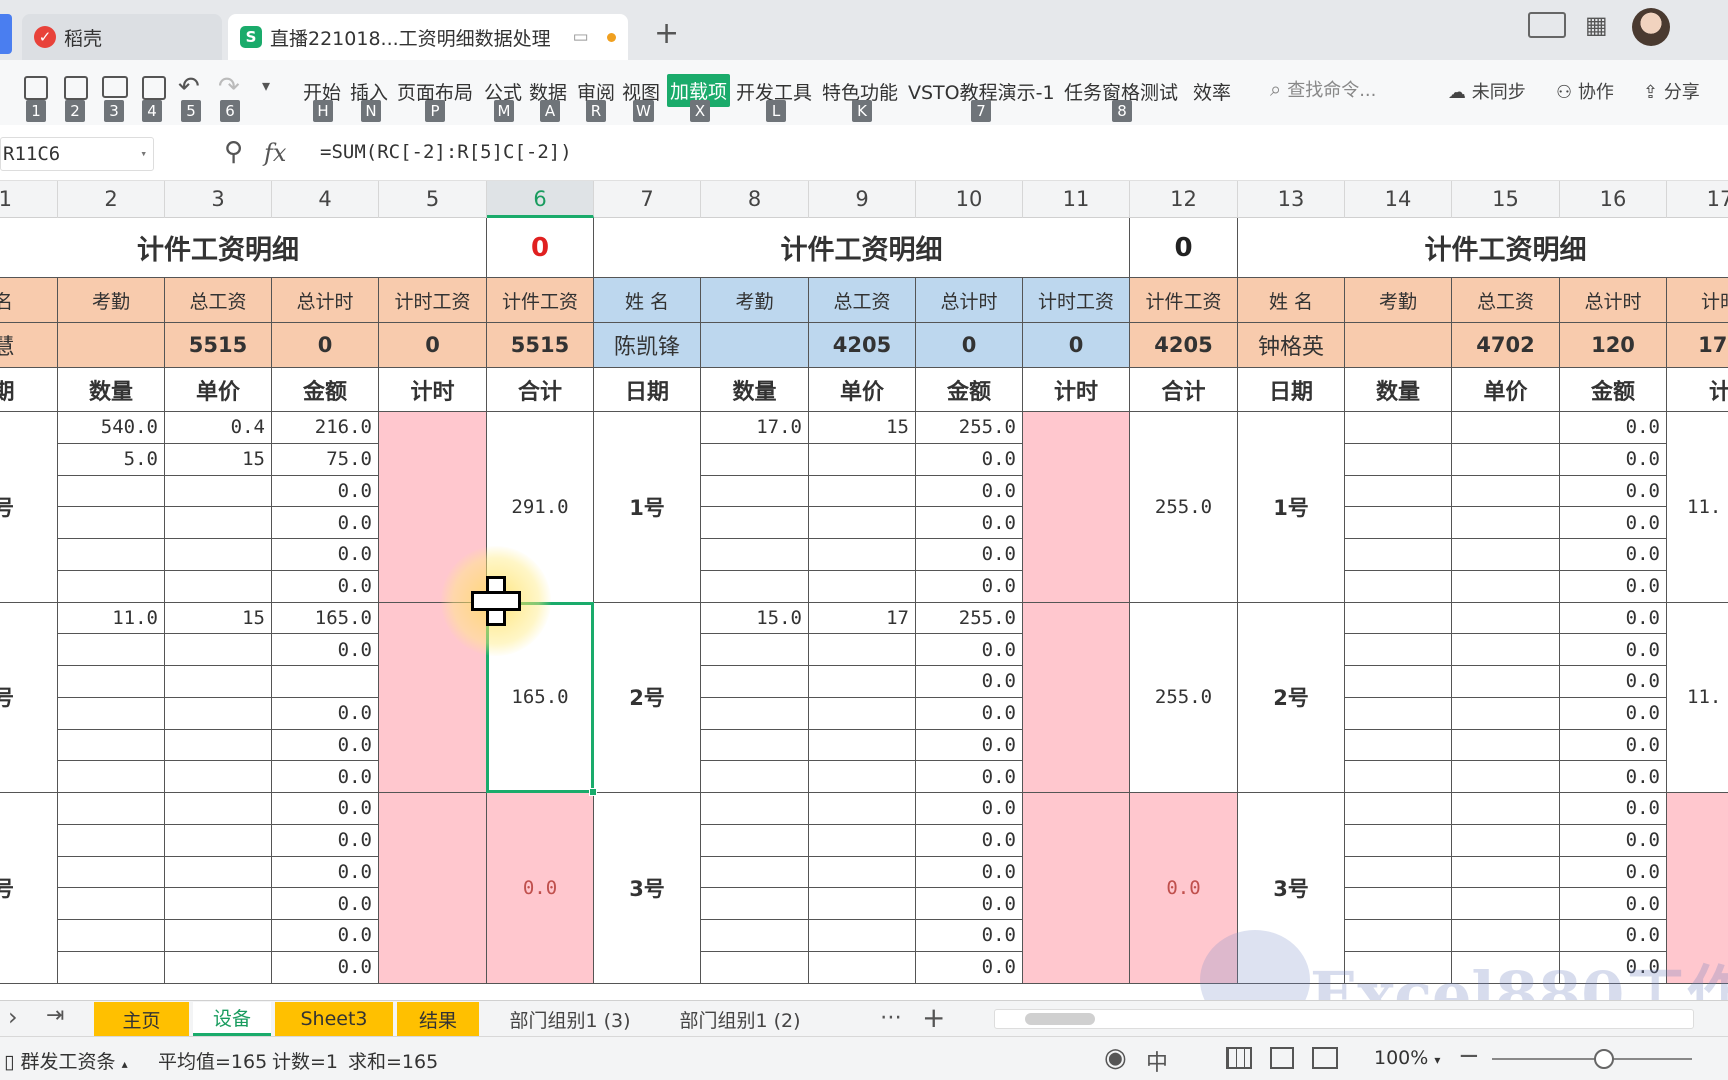  I want to click on subheader-cell: 数量, so click(755, 390).